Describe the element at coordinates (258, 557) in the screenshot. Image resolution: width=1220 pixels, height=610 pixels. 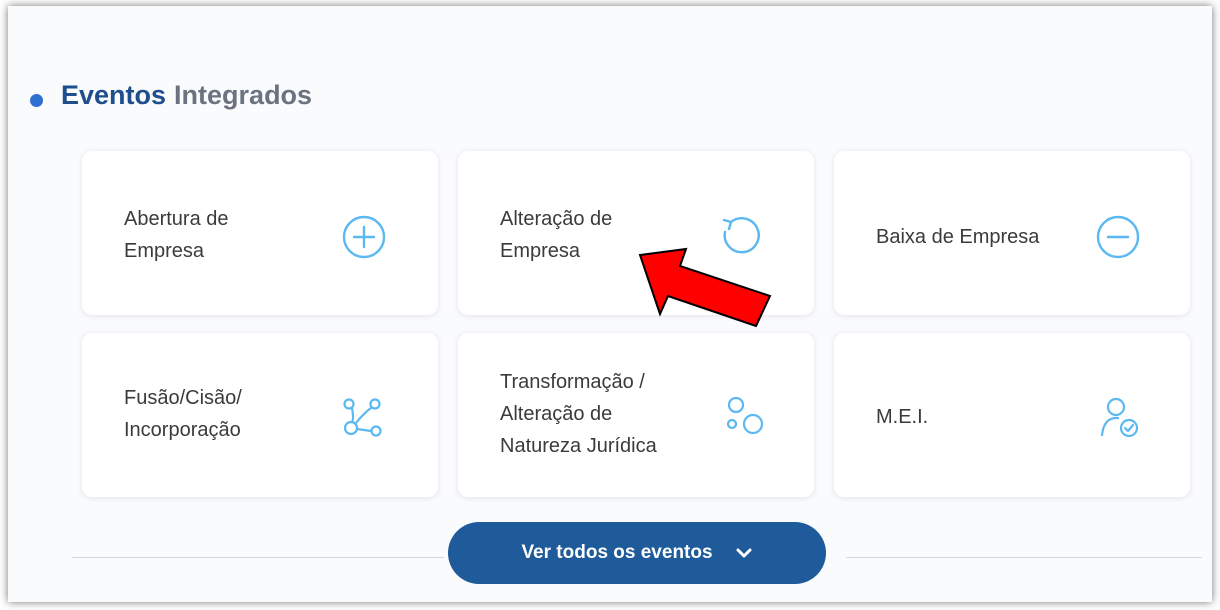
I see `divider-left` at that location.